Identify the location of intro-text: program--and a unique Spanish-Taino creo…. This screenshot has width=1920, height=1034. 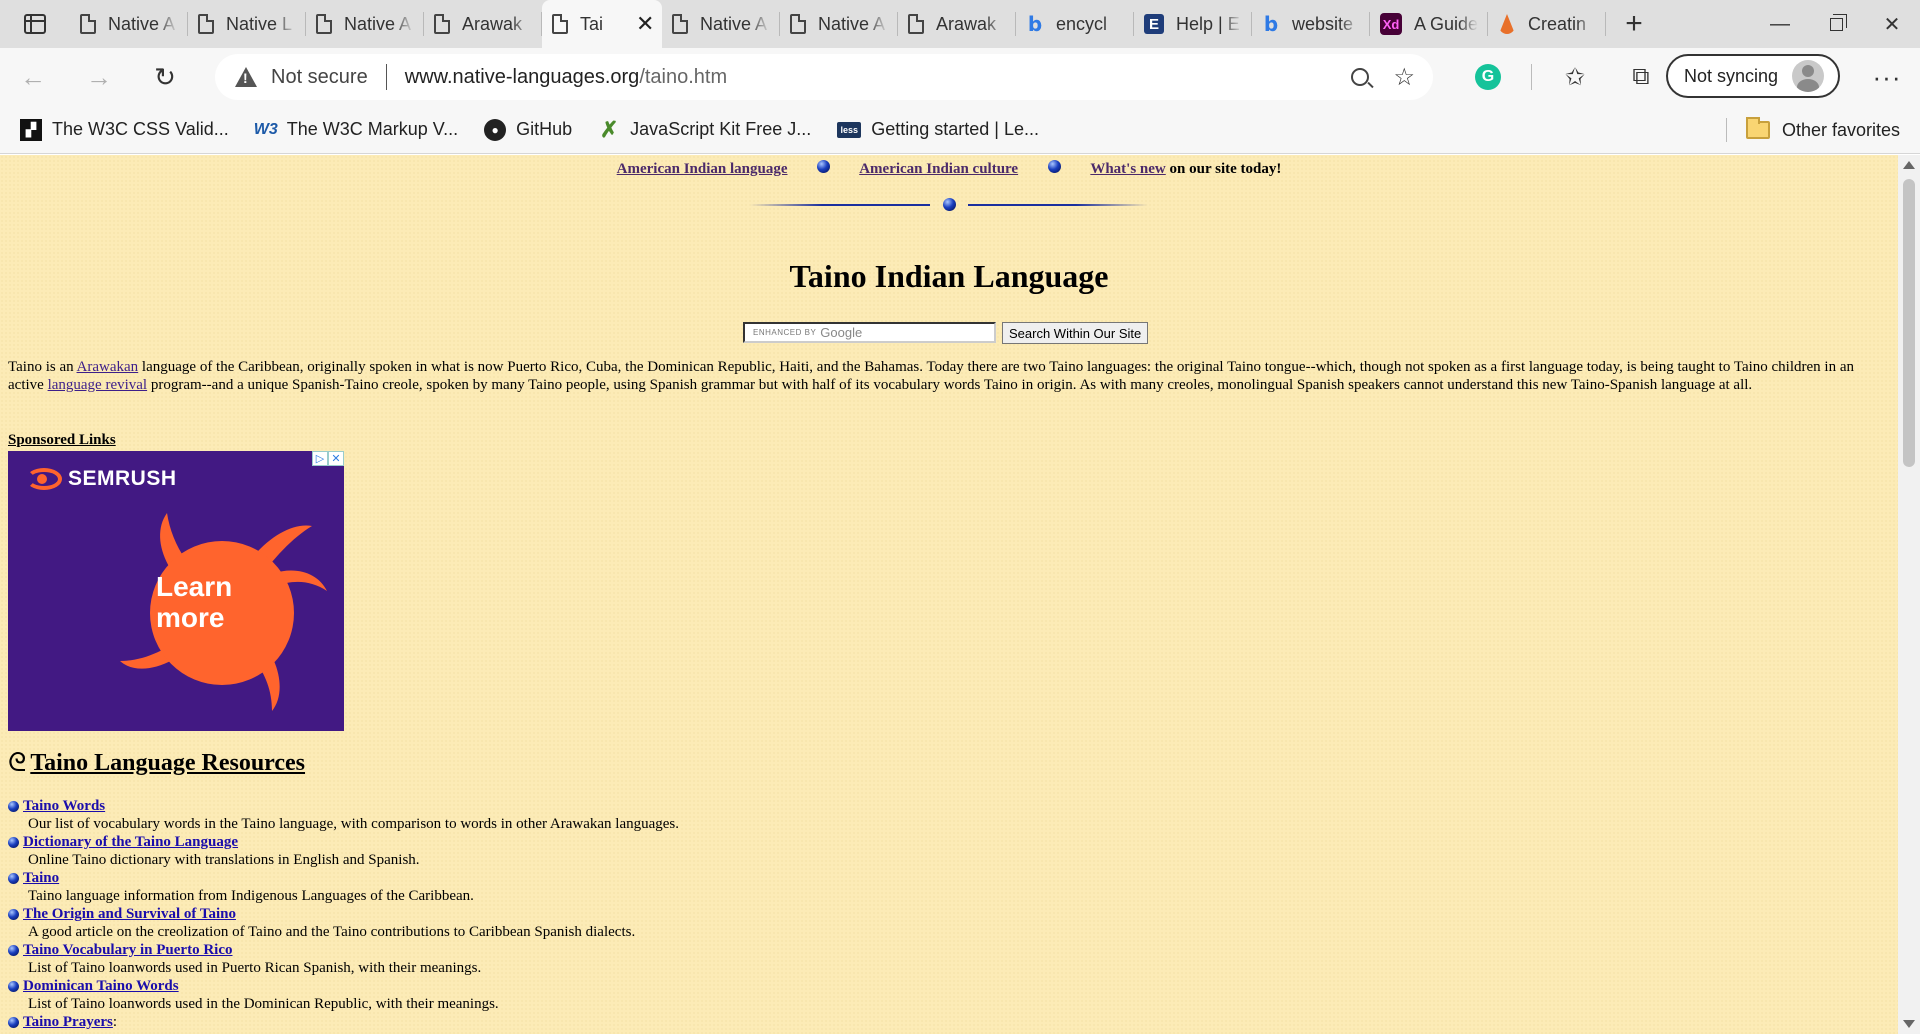
(950, 385).